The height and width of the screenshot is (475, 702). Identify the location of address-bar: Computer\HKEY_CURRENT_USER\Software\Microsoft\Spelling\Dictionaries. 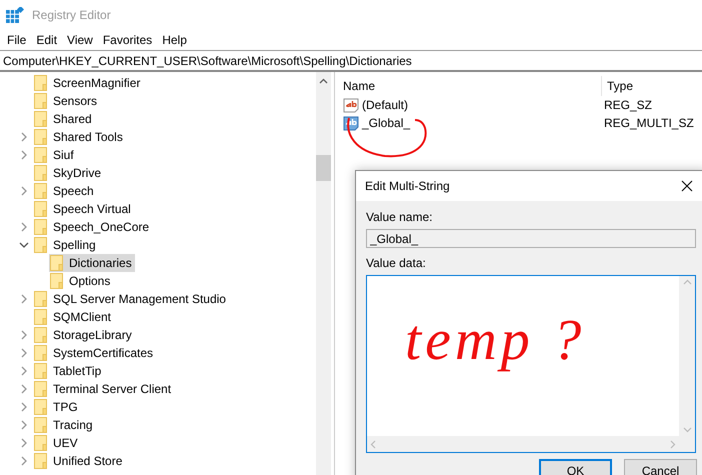
(351, 61).